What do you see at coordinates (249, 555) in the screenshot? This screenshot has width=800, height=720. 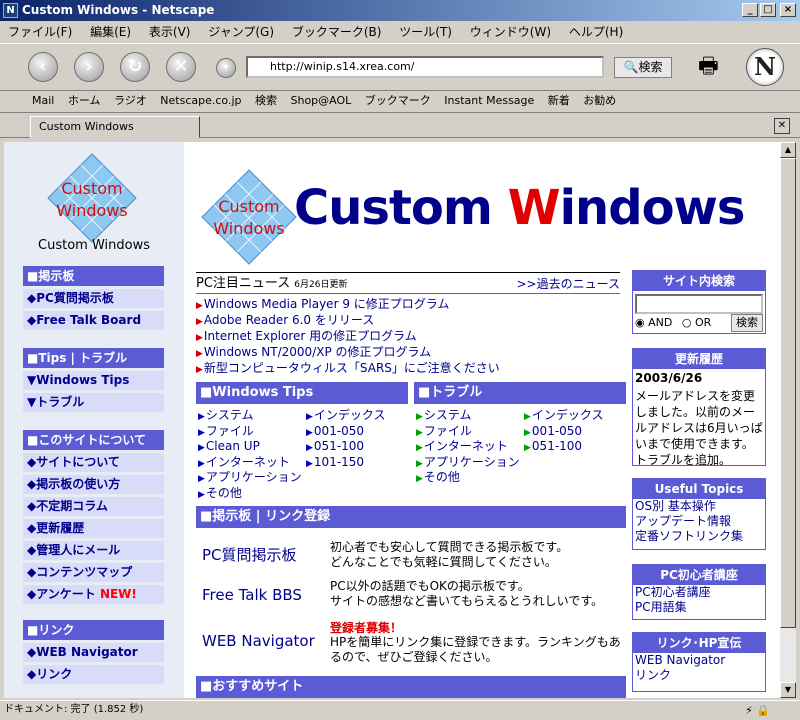 I see `pc-question-bbs-link: PC質問掲示板` at bounding box center [249, 555].